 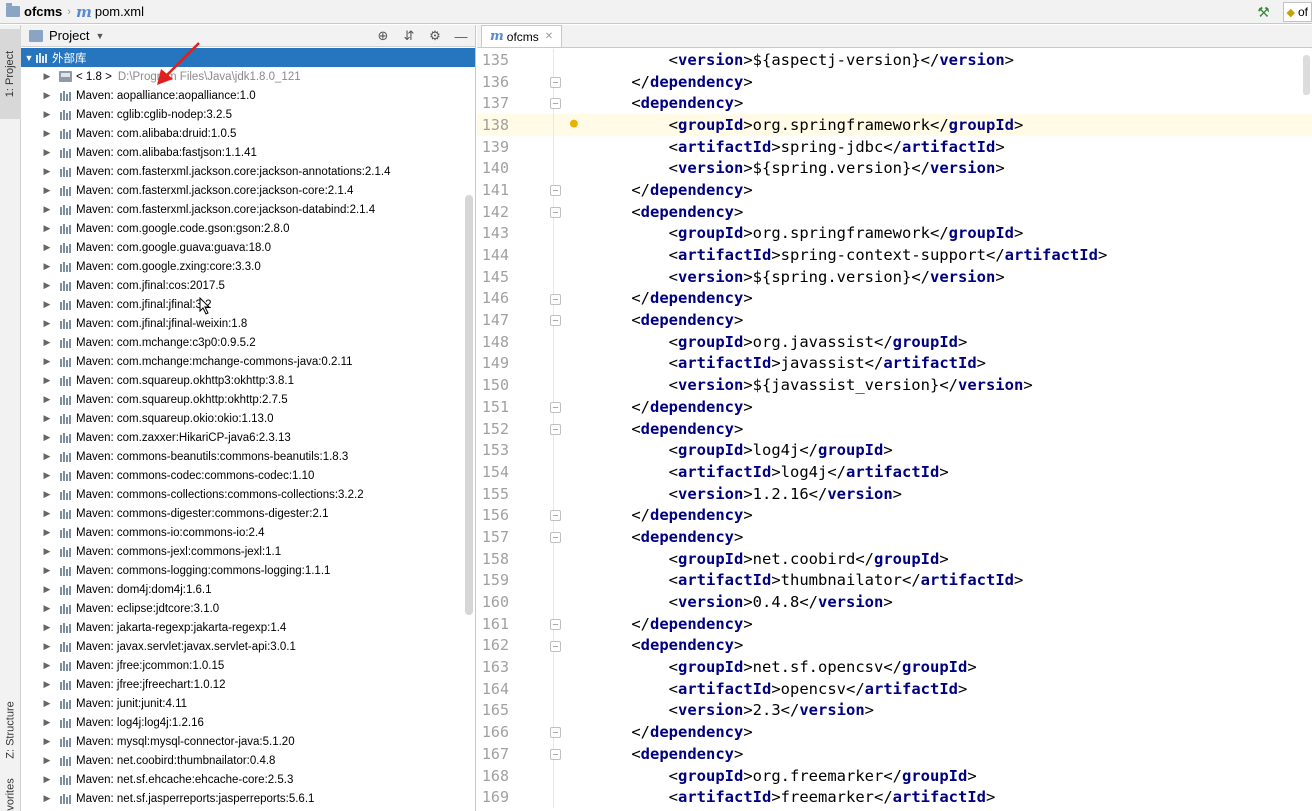 What do you see at coordinates (894, 667) in the screenshot?
I see `code-line: 163 <groupId>net.sf.opencsv</groupId>` at bounding box center [894, 667].